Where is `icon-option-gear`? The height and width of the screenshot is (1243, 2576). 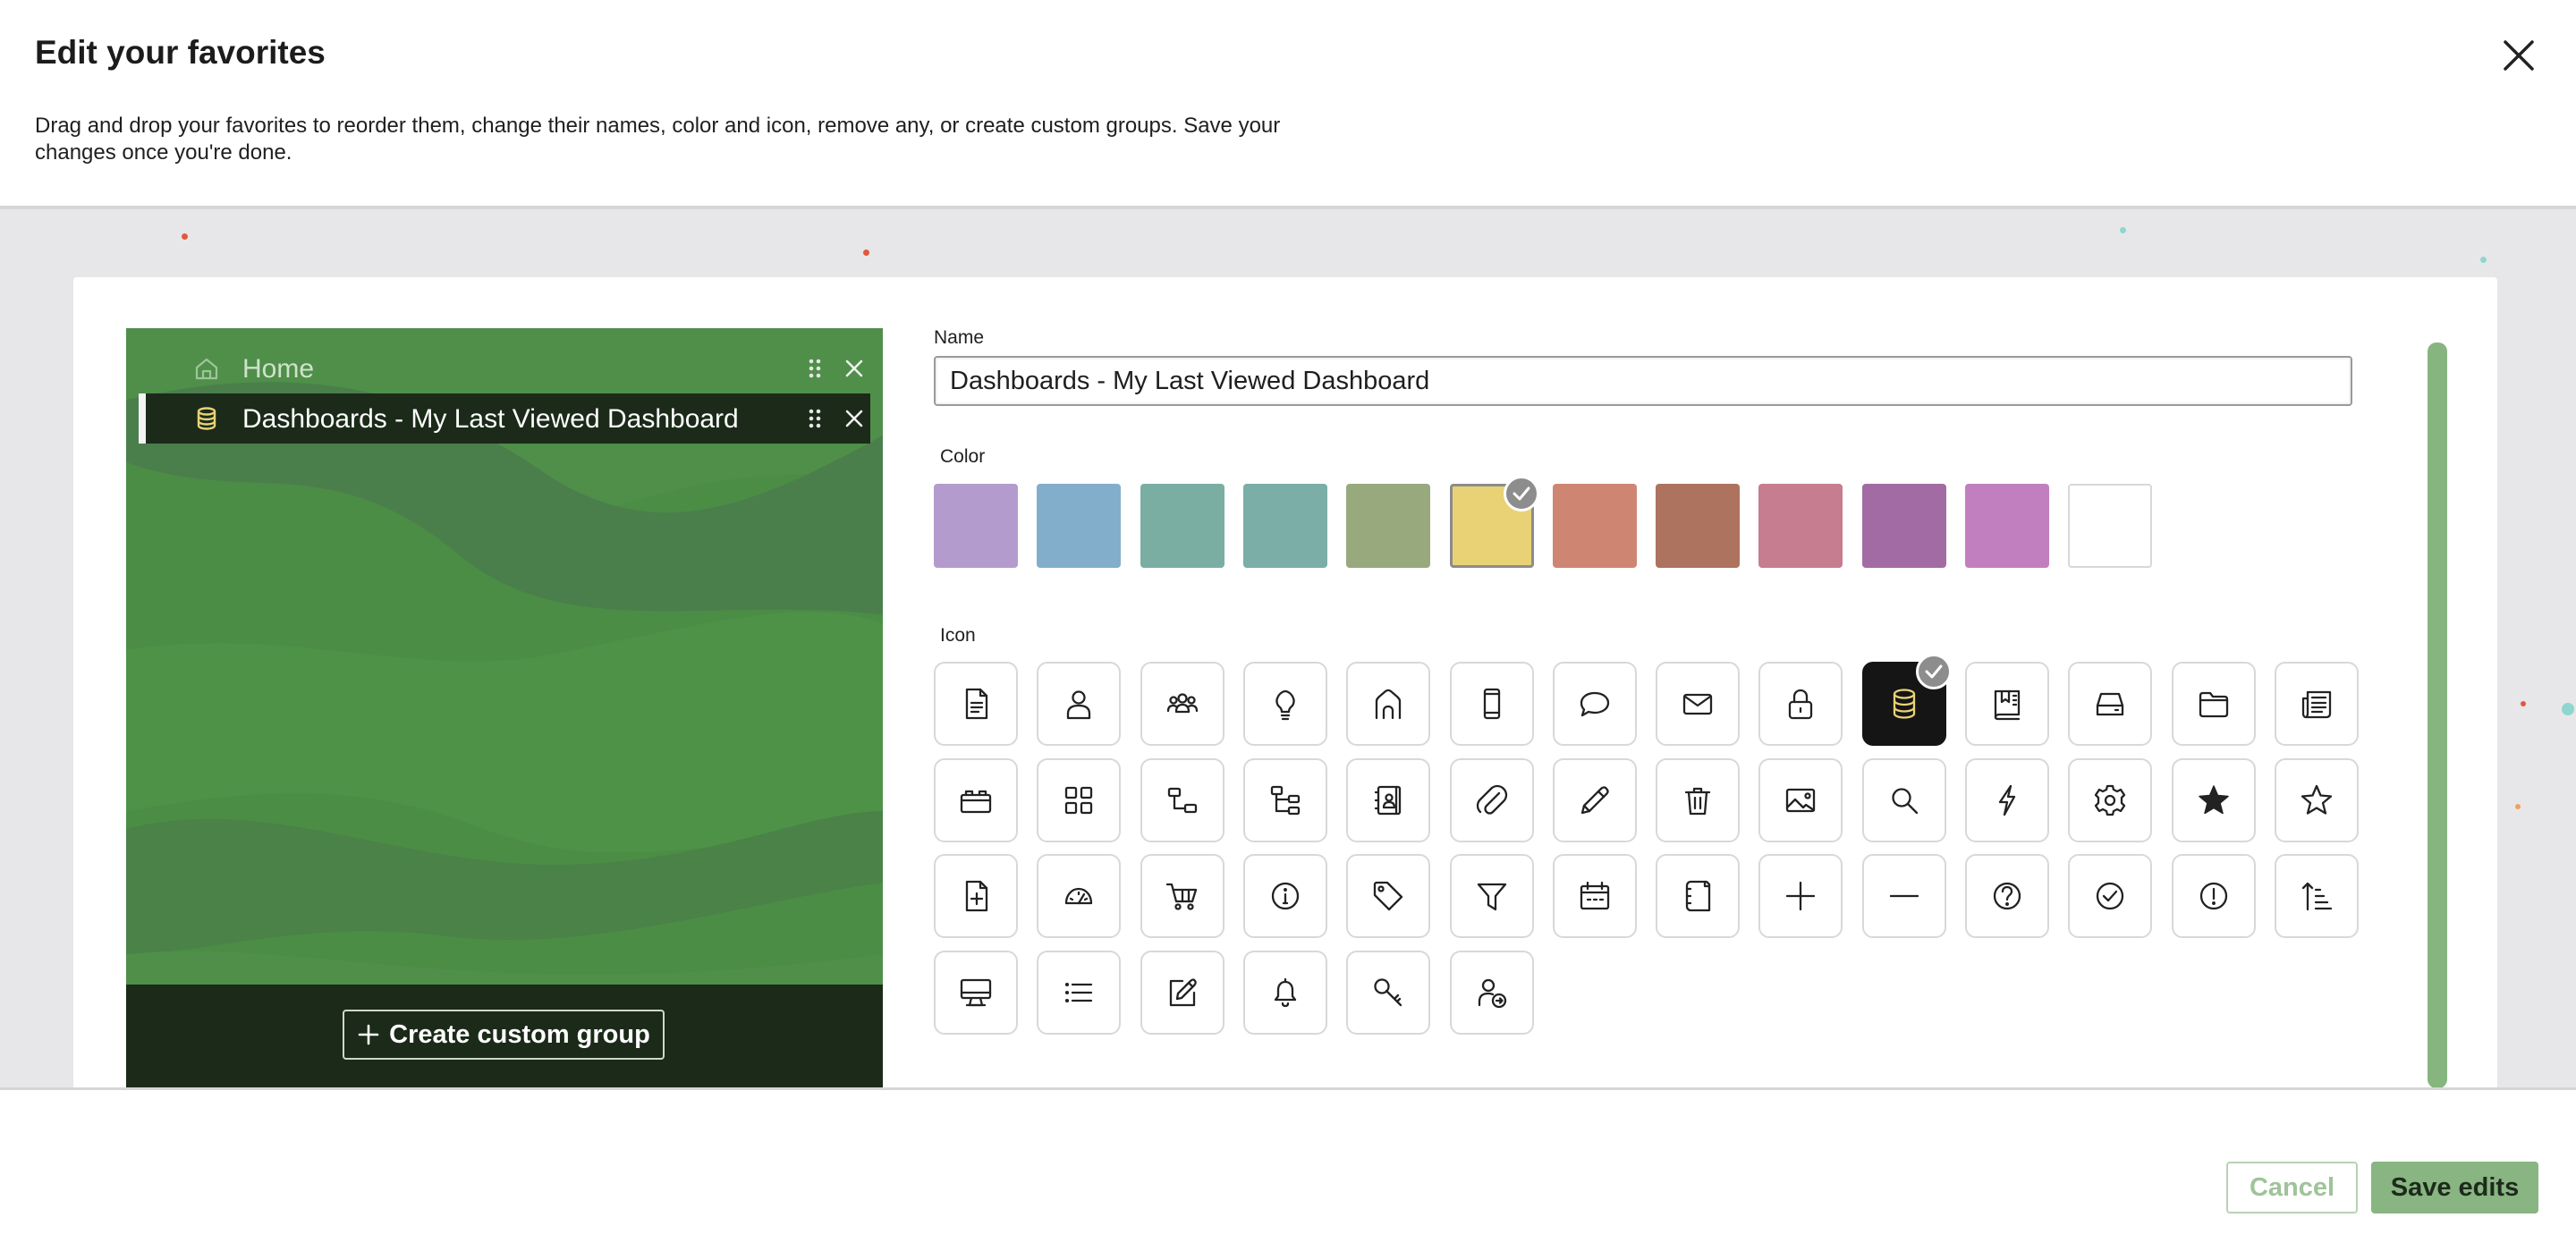
icon-option-gear is located at coordinates (2110, 799).